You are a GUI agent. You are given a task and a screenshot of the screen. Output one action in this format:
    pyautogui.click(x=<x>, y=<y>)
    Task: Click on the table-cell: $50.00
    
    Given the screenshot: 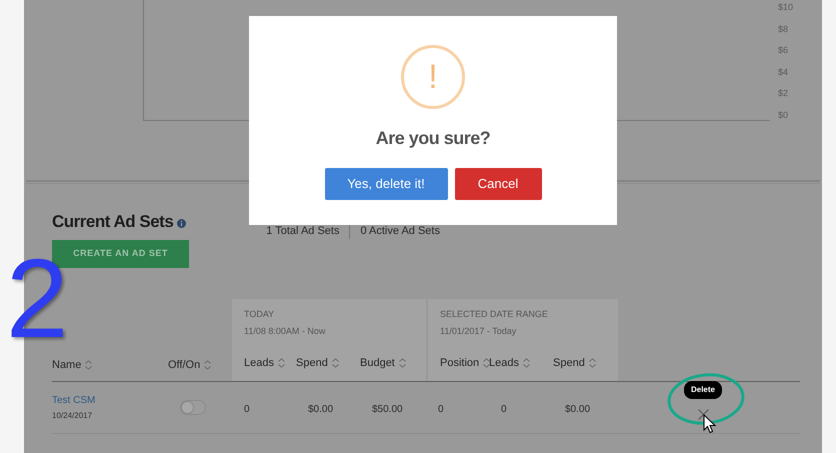 What is the action you would take?
    pyautogui.click(x=387, y=409)
    